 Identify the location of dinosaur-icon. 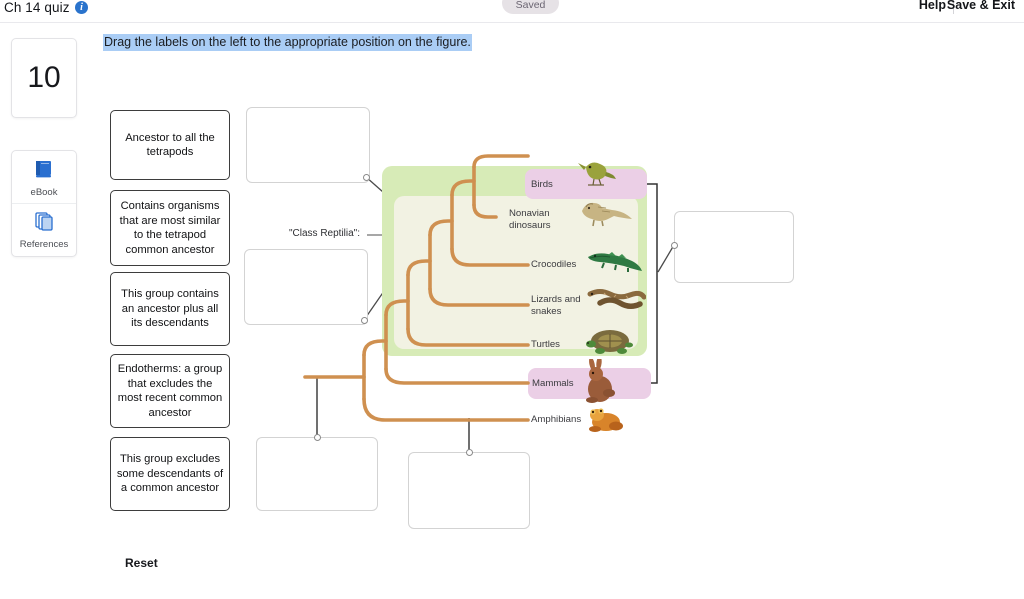
(607, 214).